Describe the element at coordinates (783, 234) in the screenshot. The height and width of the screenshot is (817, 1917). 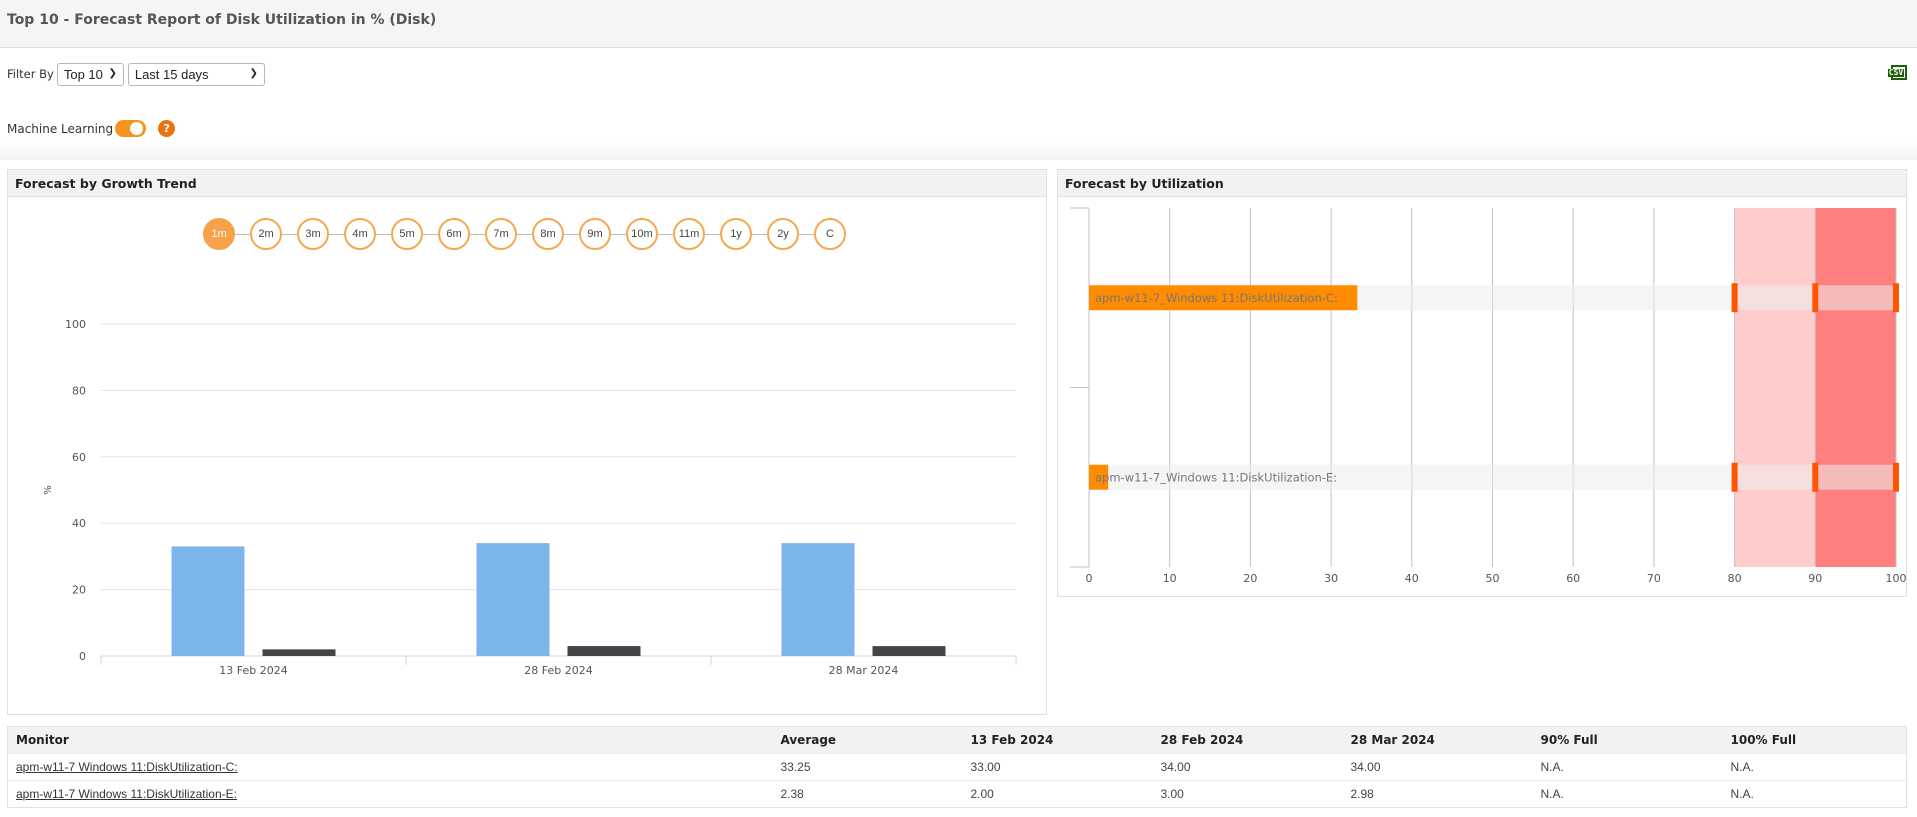
I see `period-button-2y: 2y` at that location.